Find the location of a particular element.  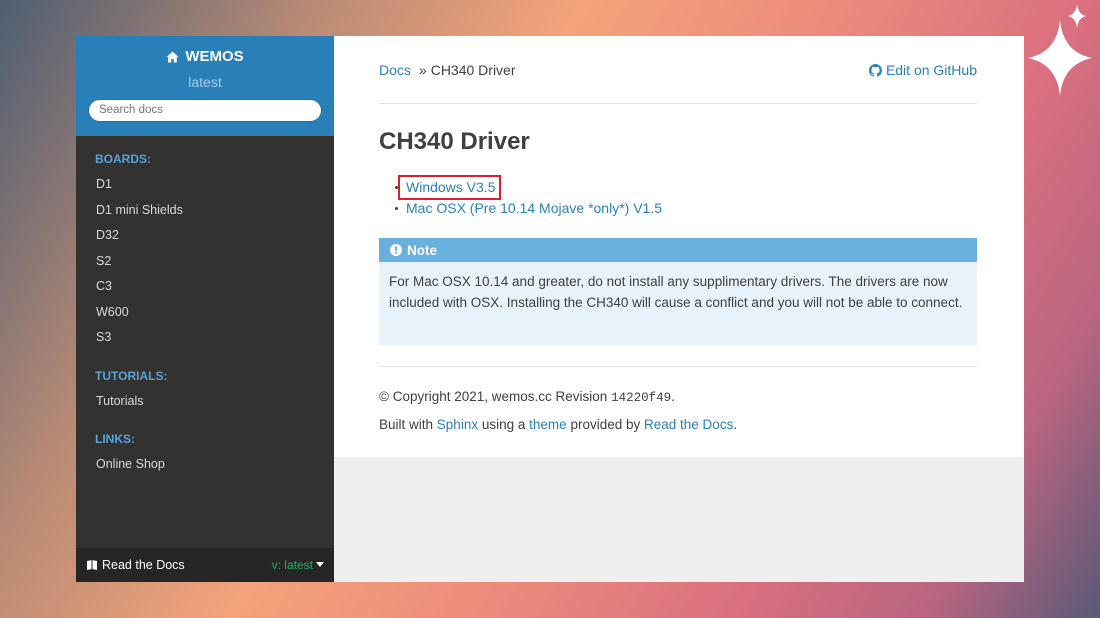

breadcrumb-docs-link: Docs is located at coordinates (395, 70).